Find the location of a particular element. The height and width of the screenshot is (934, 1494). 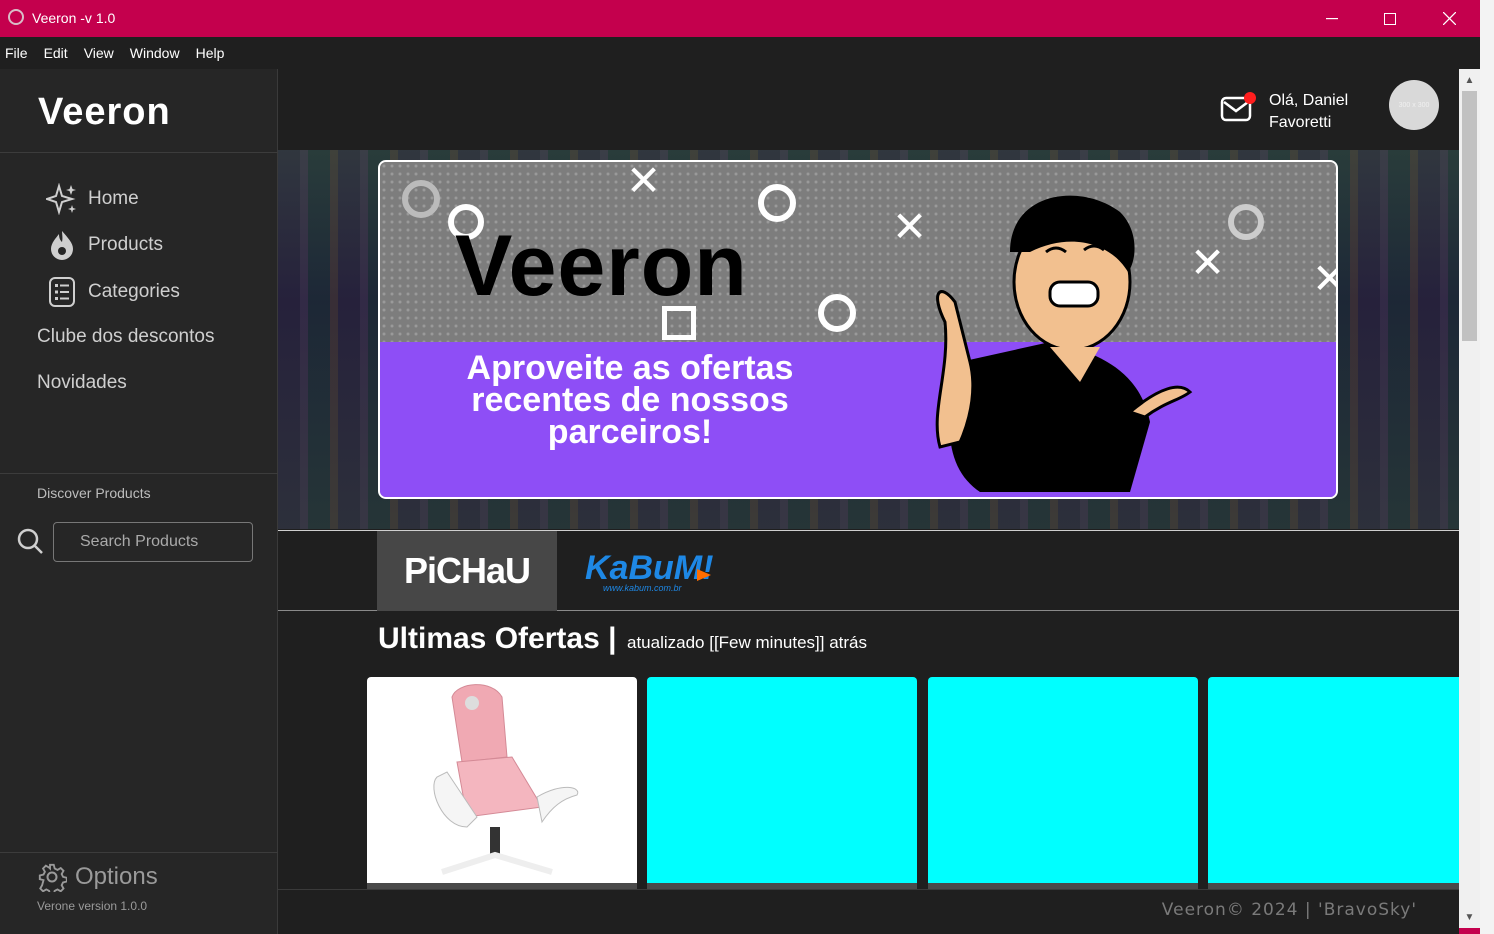

product-card is located at coordinates (502, 787).